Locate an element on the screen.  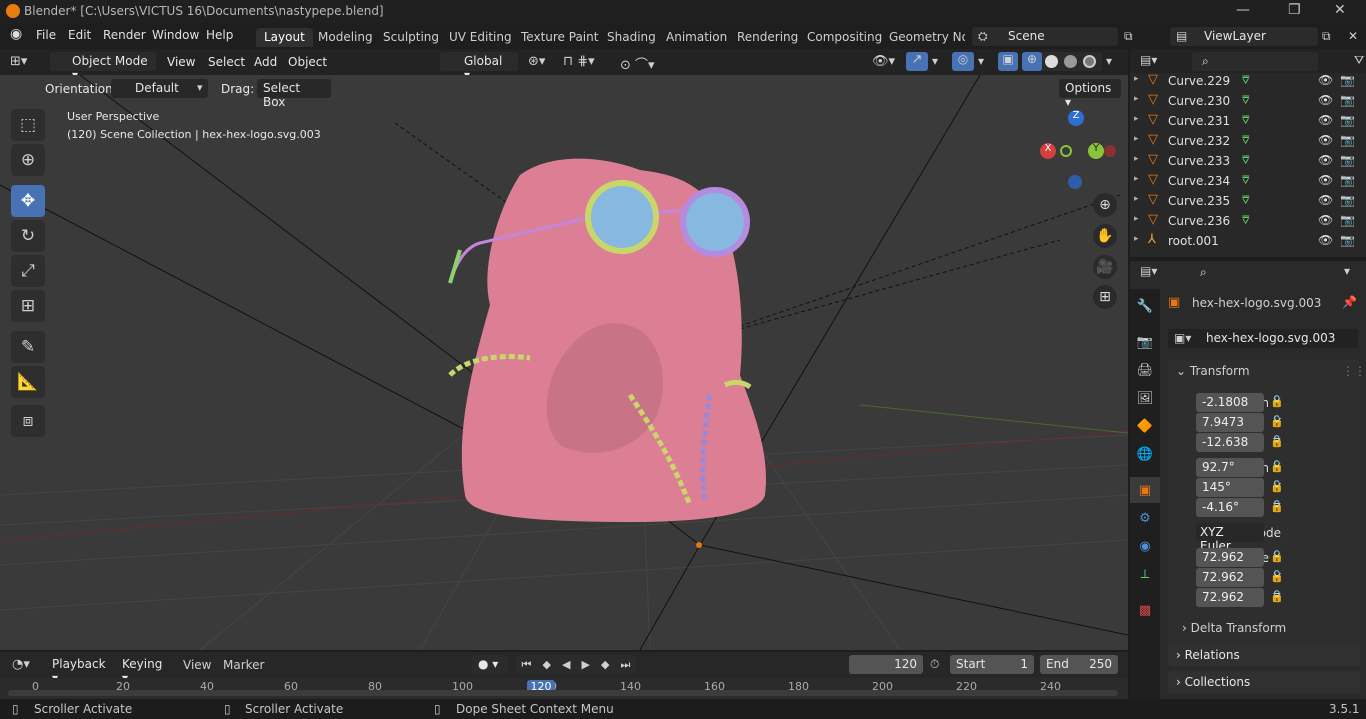
outliner-row: ▸ ⅄ root.001 👁 📷 is located at coordinates (1248, 241).